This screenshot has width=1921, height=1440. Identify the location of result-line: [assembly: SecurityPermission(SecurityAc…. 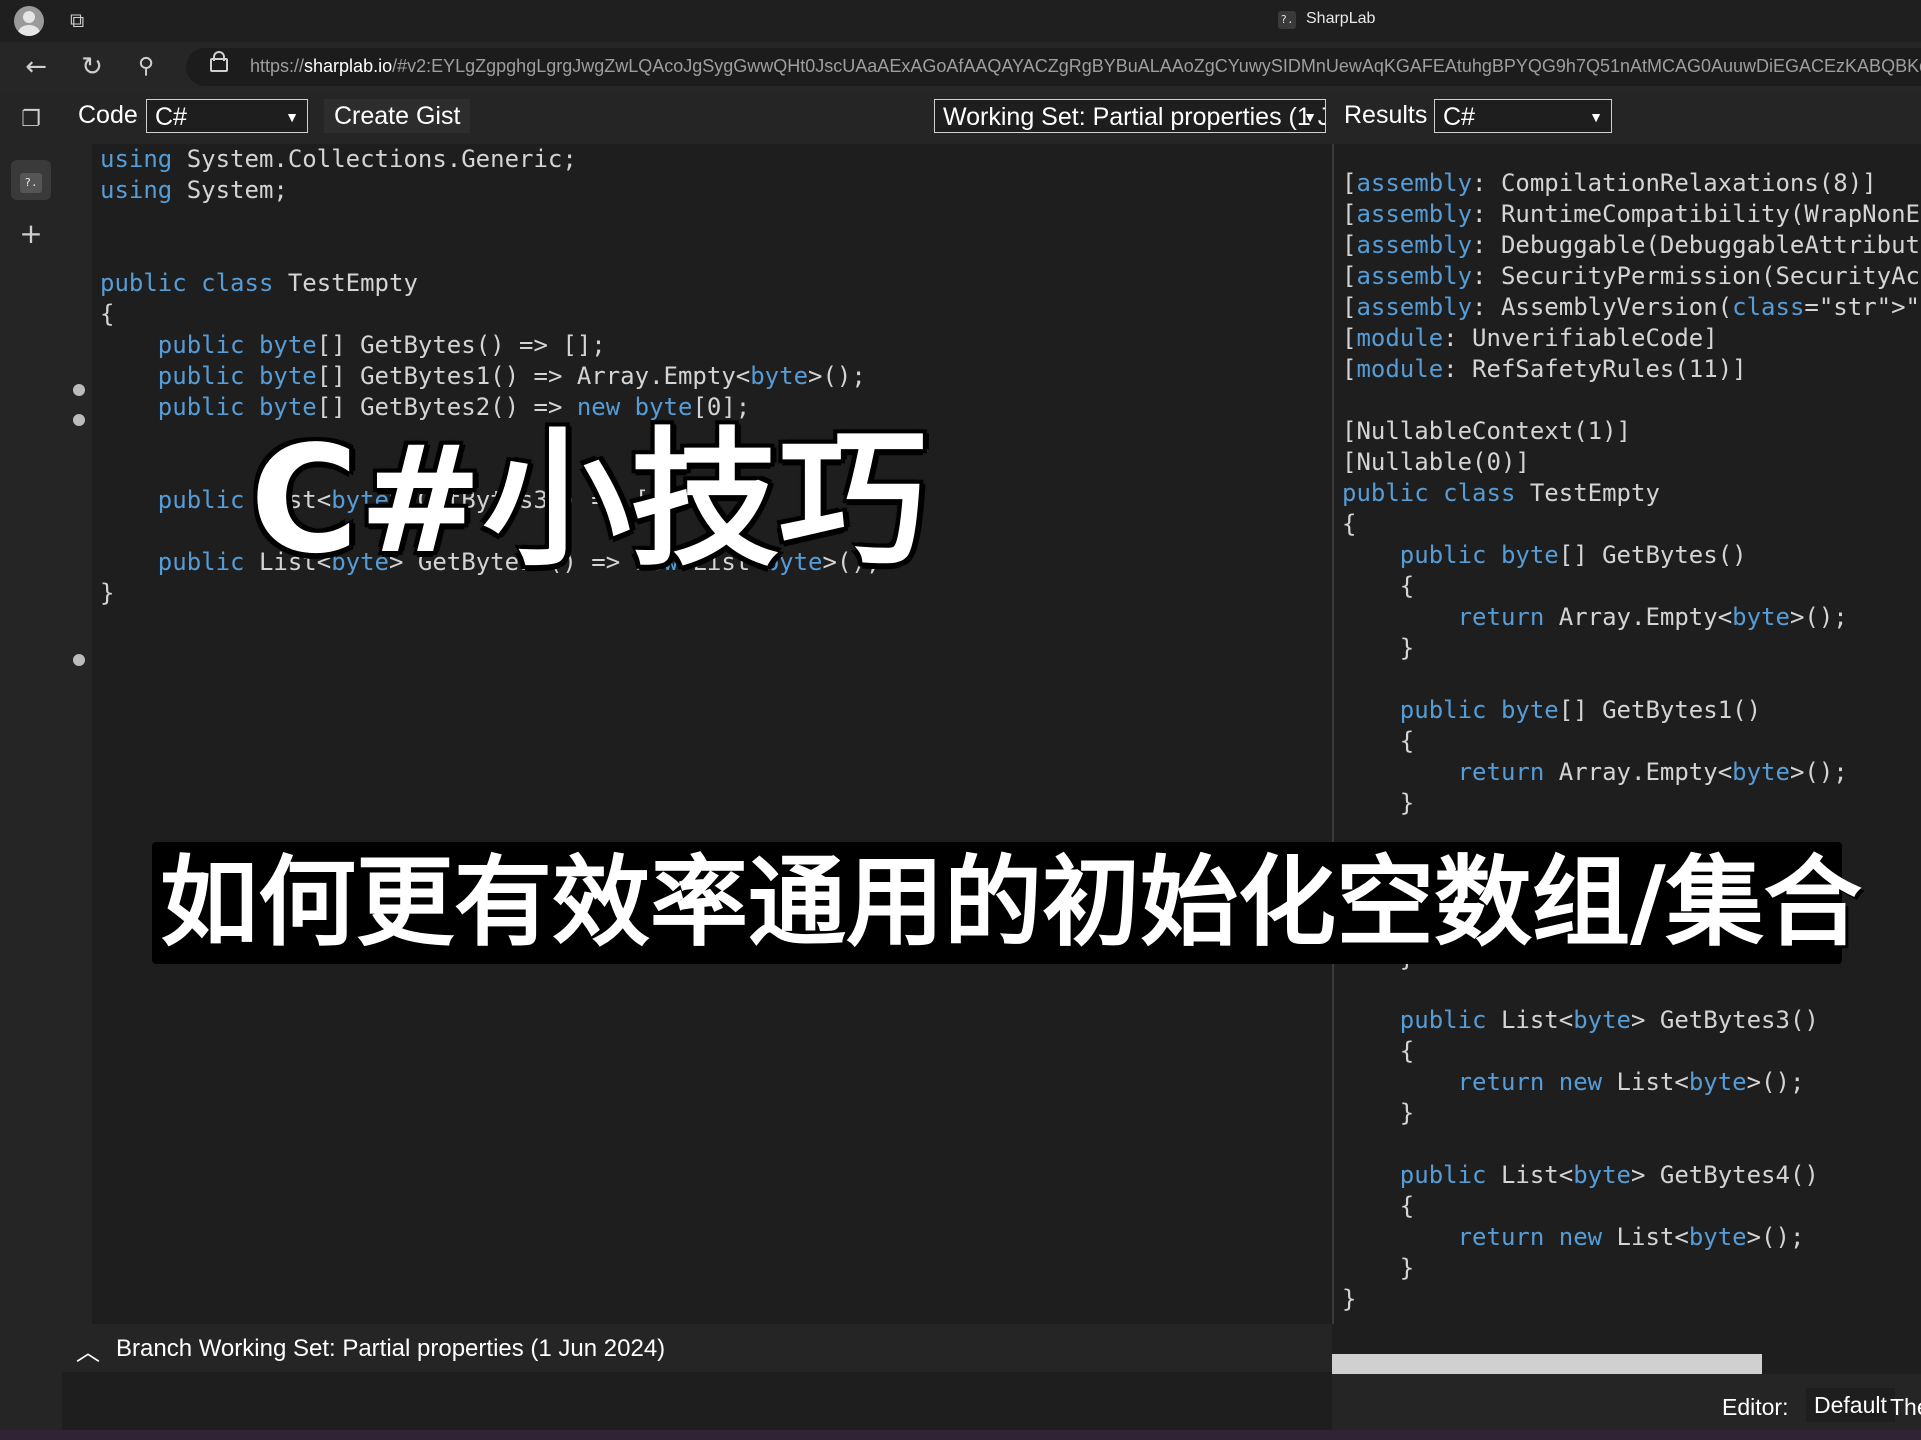
(1631, 276).